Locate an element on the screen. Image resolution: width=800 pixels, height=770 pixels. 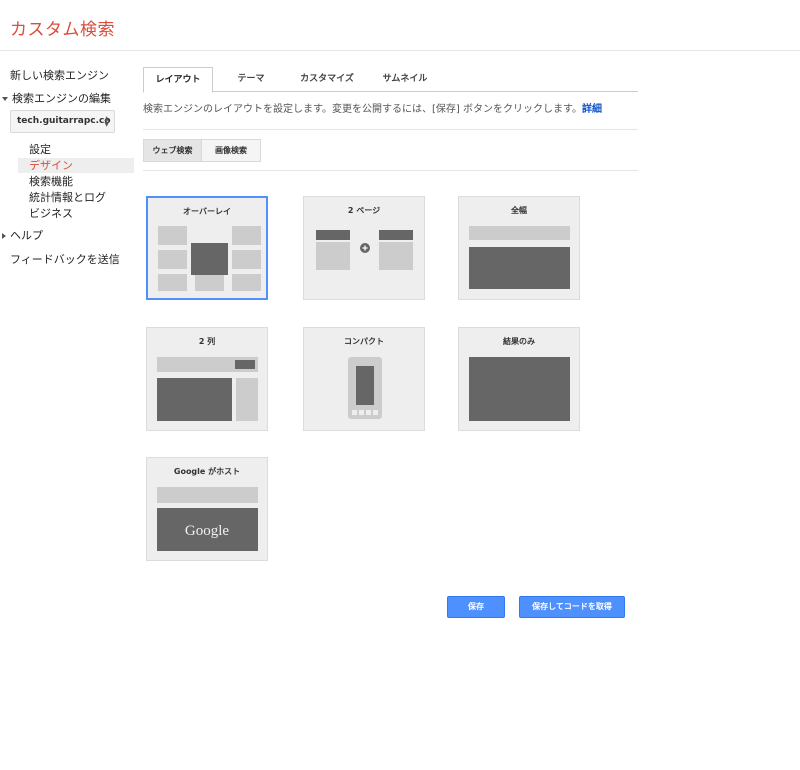
edit-engine-section: 検索エンジンの編集 is located at coordinates (56, 98).